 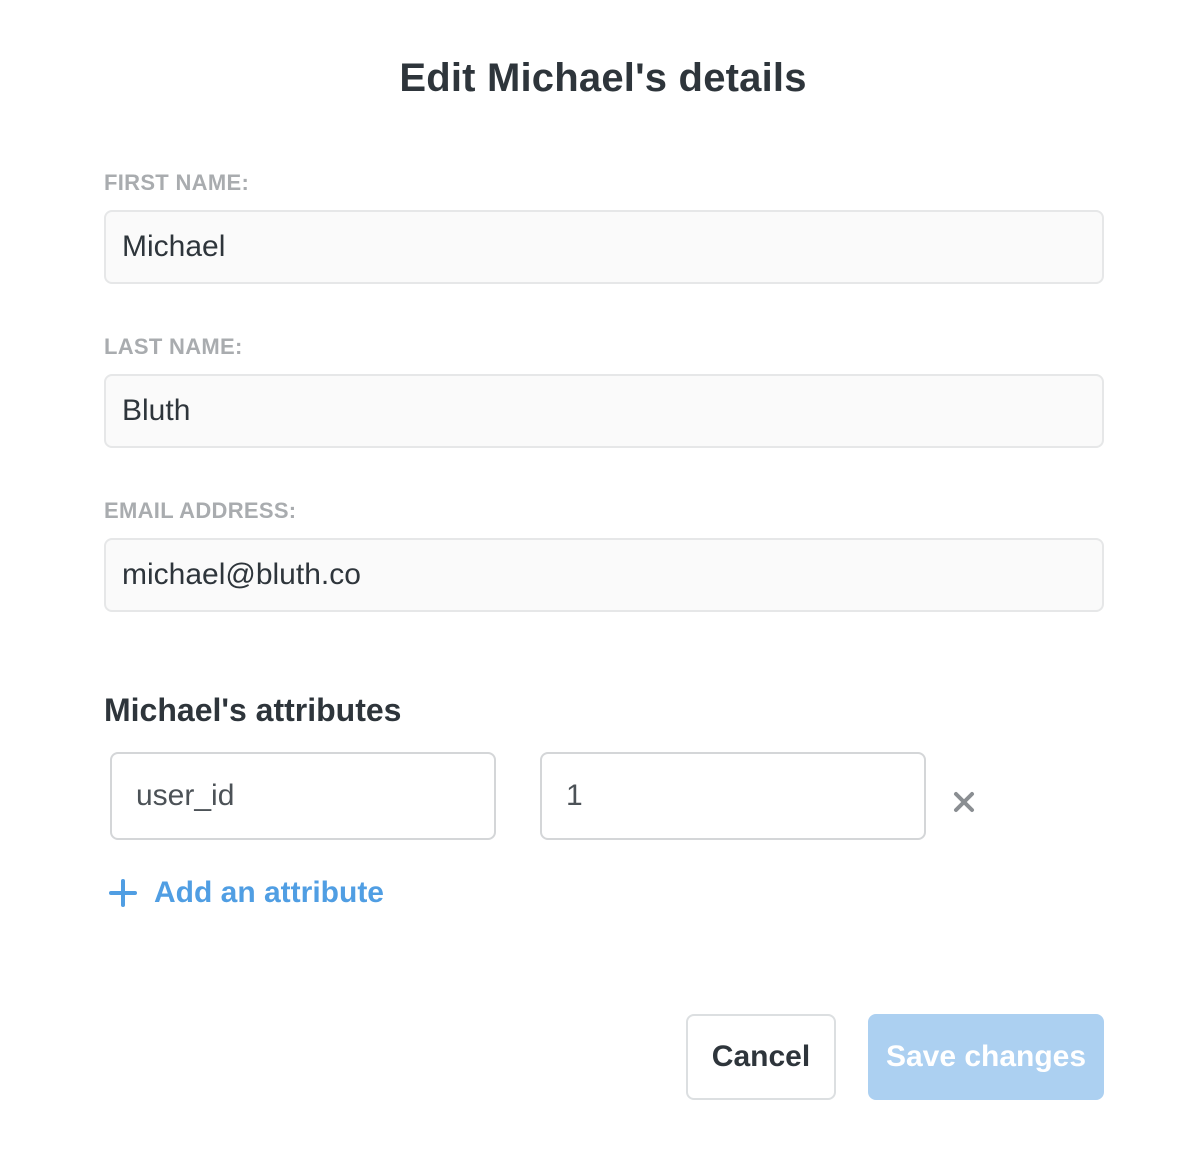 I want to click on attributes-heading: Michael's attributes, so click(x=253, y=710).